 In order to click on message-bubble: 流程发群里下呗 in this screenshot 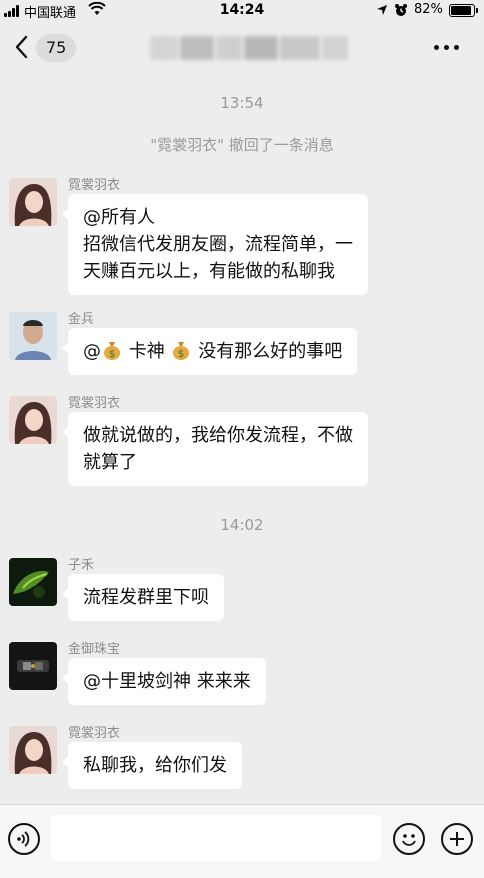, I will do `click(143, 597)`.